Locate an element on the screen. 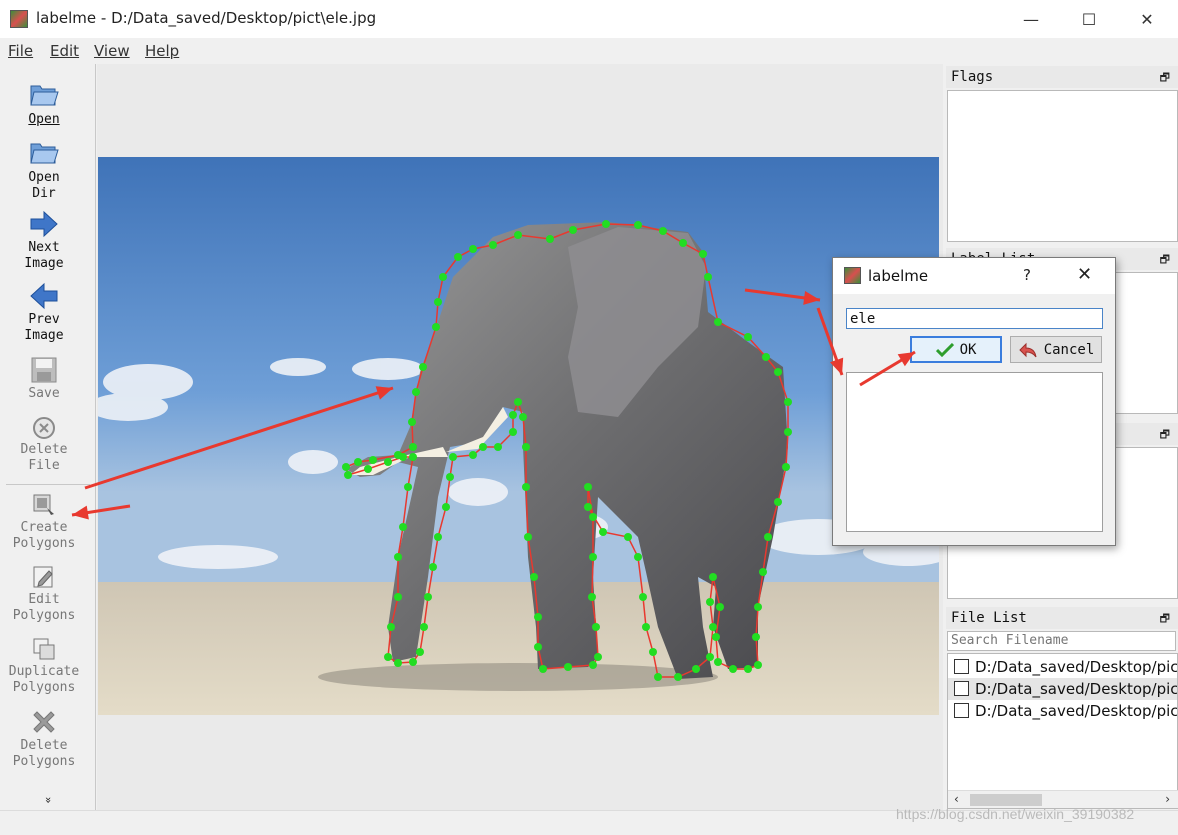  create-polygons-button: Create Polygons is located at coordinates (44, 522).